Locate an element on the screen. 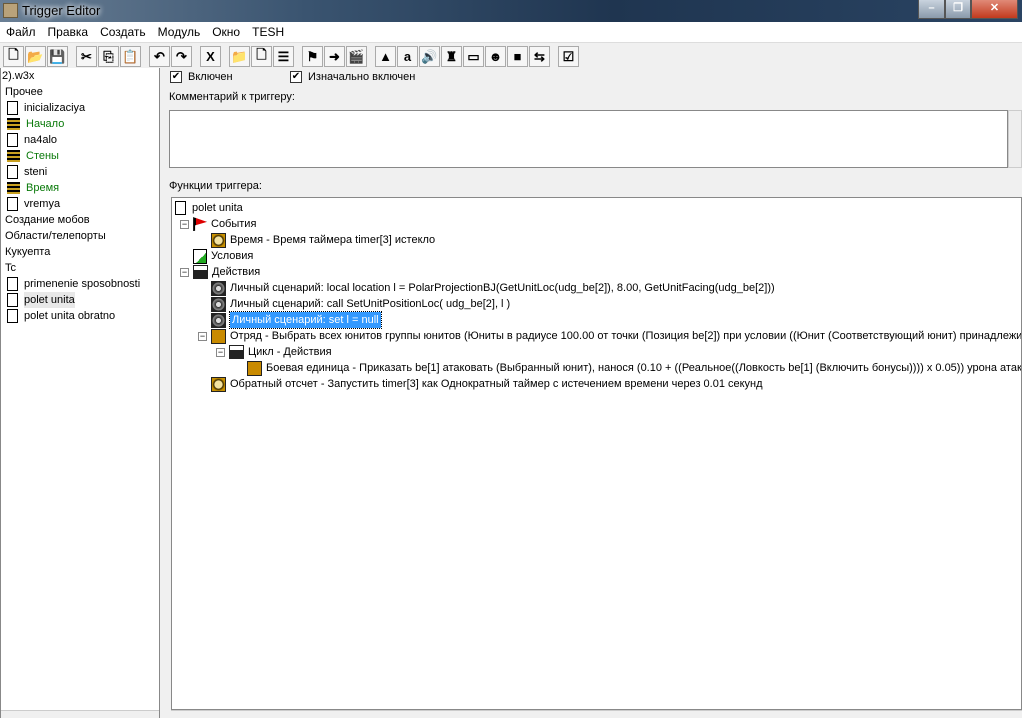 The image size is (1022, 718). sidebar-item: steni is located at coordinates (80, 172).